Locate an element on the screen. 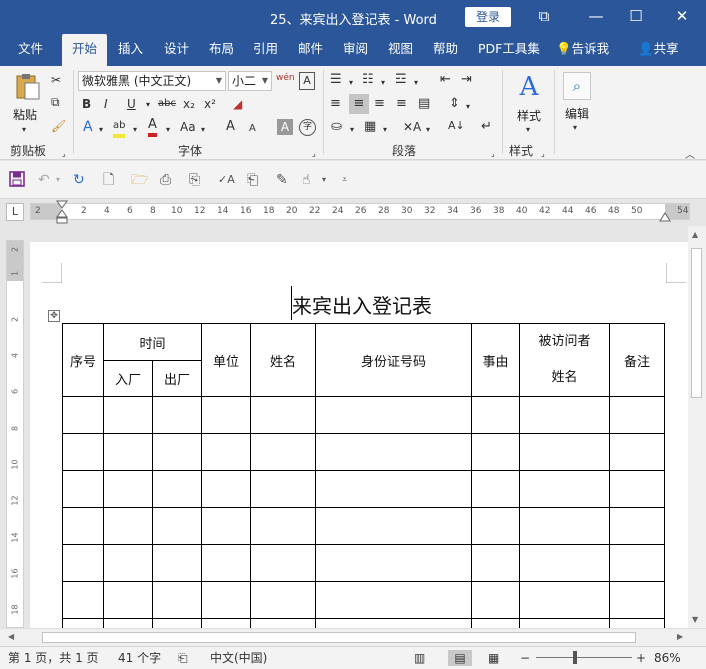 This screenshot has width=706, height=669. highlight-icon: ab is located at coordinates (119, 128).